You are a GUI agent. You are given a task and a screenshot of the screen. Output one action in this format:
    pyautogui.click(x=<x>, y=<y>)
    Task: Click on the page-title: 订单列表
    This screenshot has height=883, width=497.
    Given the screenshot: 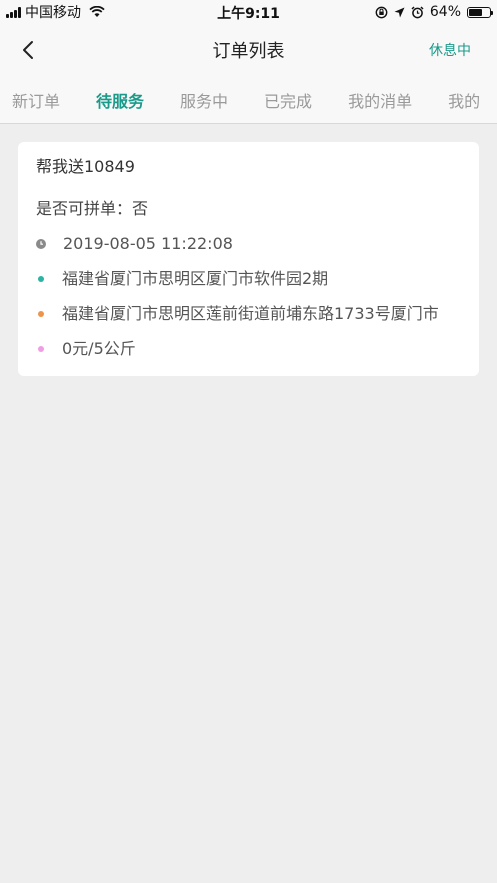 What is the action you would take?
    pyautogui.click(x=248, y=51)
    